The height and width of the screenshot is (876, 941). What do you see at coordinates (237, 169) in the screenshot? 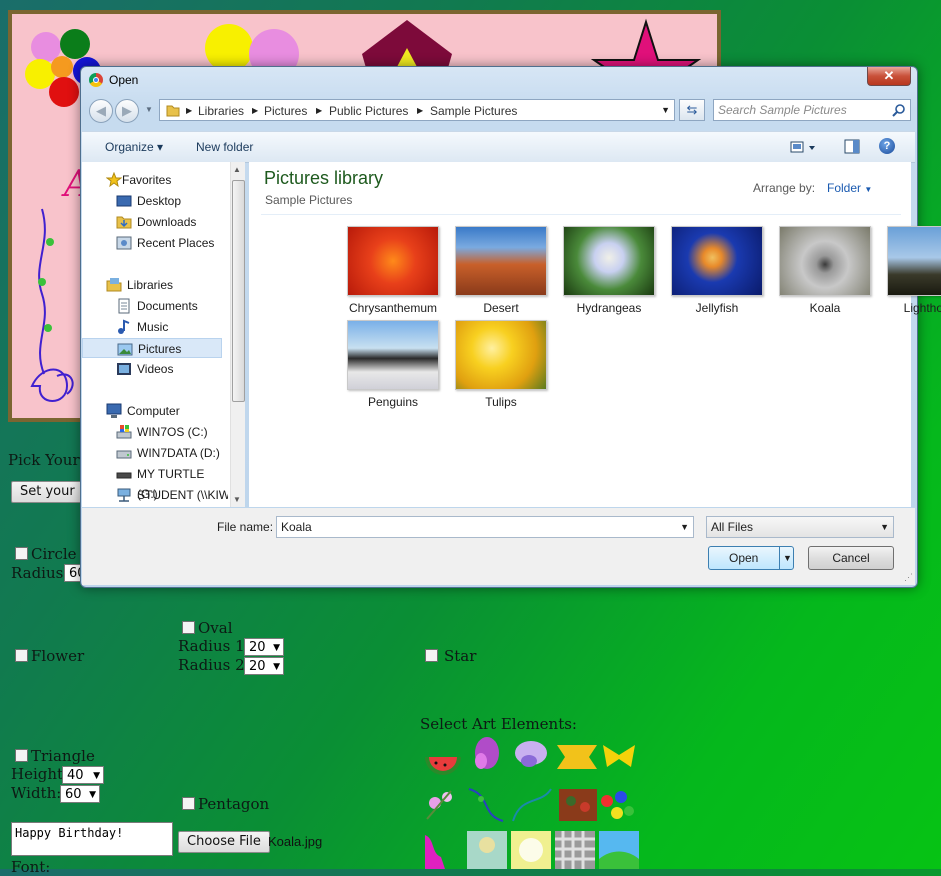
I see `scroll-up-icon: ▲` at bounding box center [237, 169].